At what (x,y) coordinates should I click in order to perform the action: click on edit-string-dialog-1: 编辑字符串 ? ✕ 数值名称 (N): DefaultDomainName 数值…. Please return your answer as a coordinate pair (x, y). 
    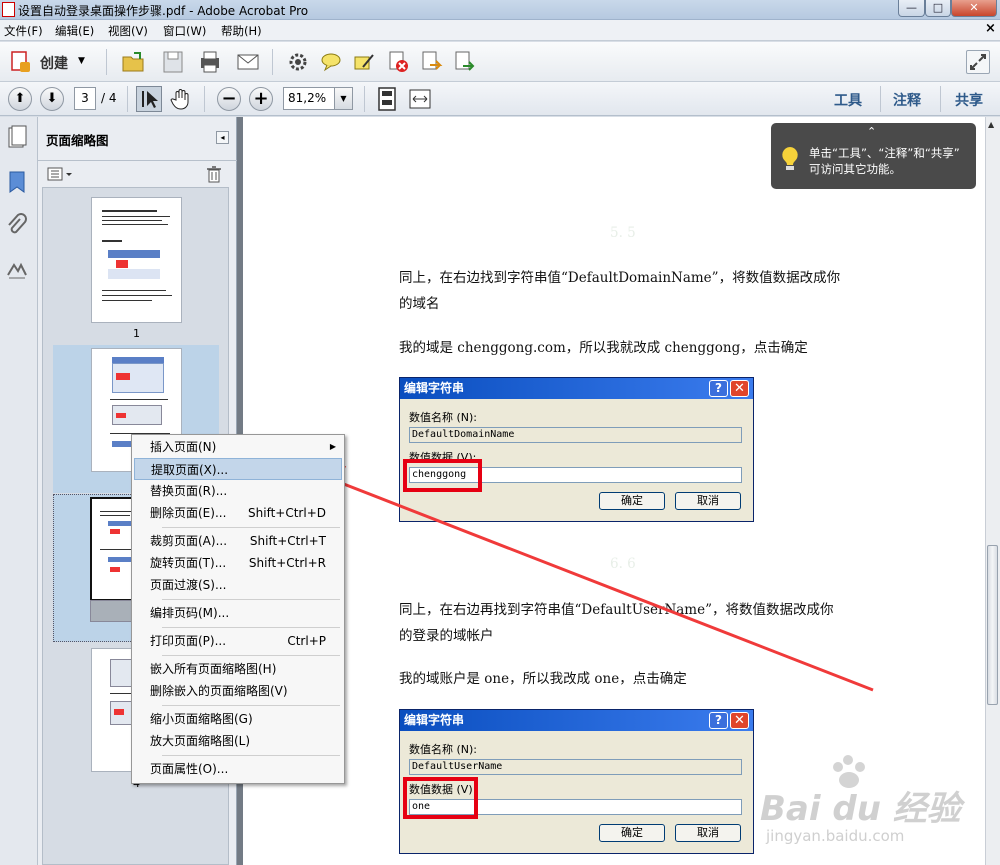
    Looking at the image, I should click on (576, 449).